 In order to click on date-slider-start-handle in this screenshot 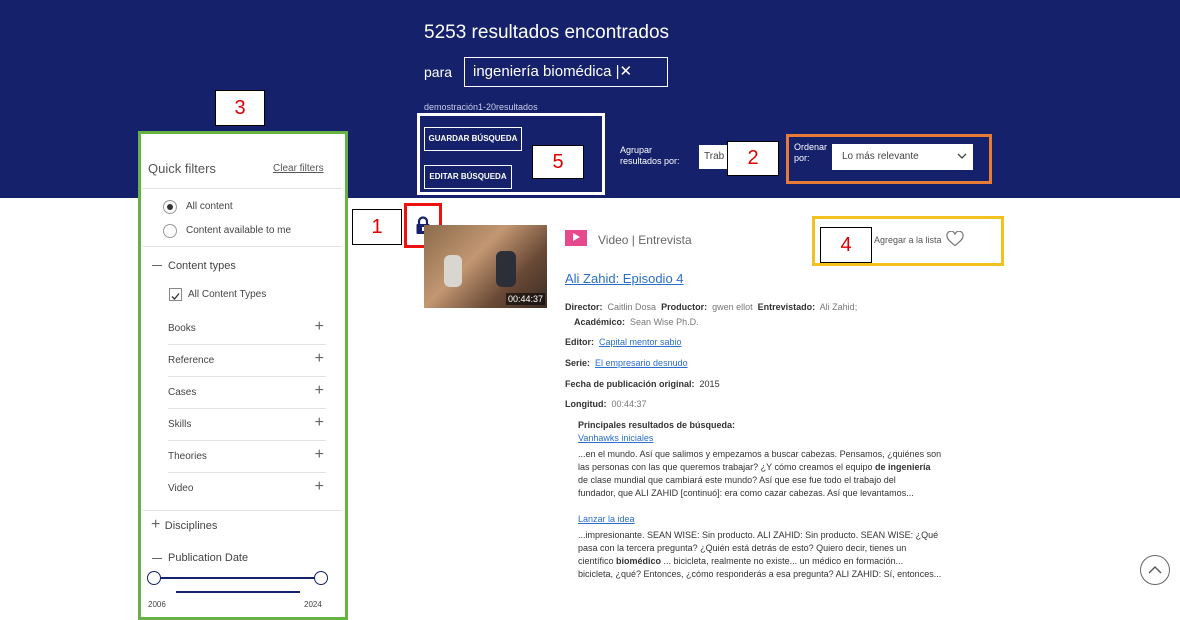, I will do `click(154, 578)`.